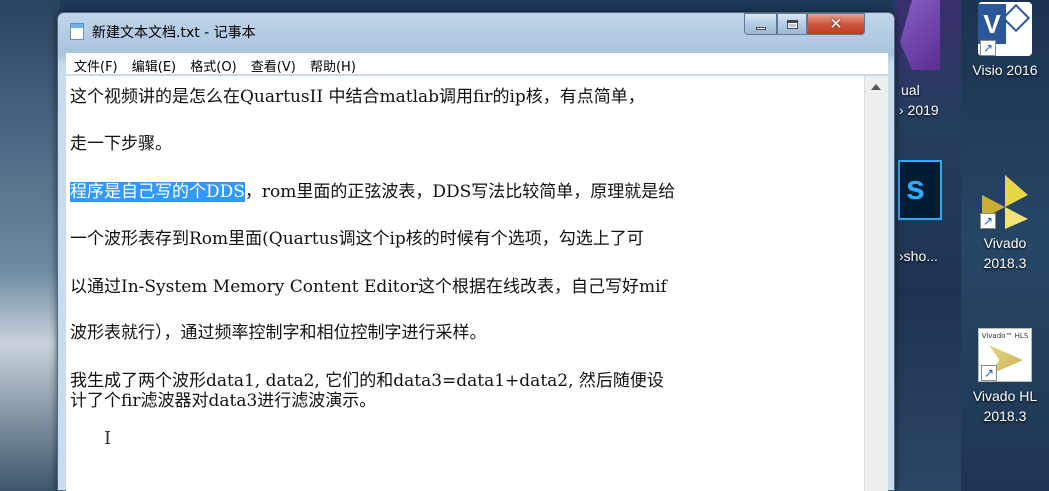 This screenshot has width=1049, height=491. I want to click on desktop-icon-vivado: ↗ Vivado 2018.3, so click(1005, 224).